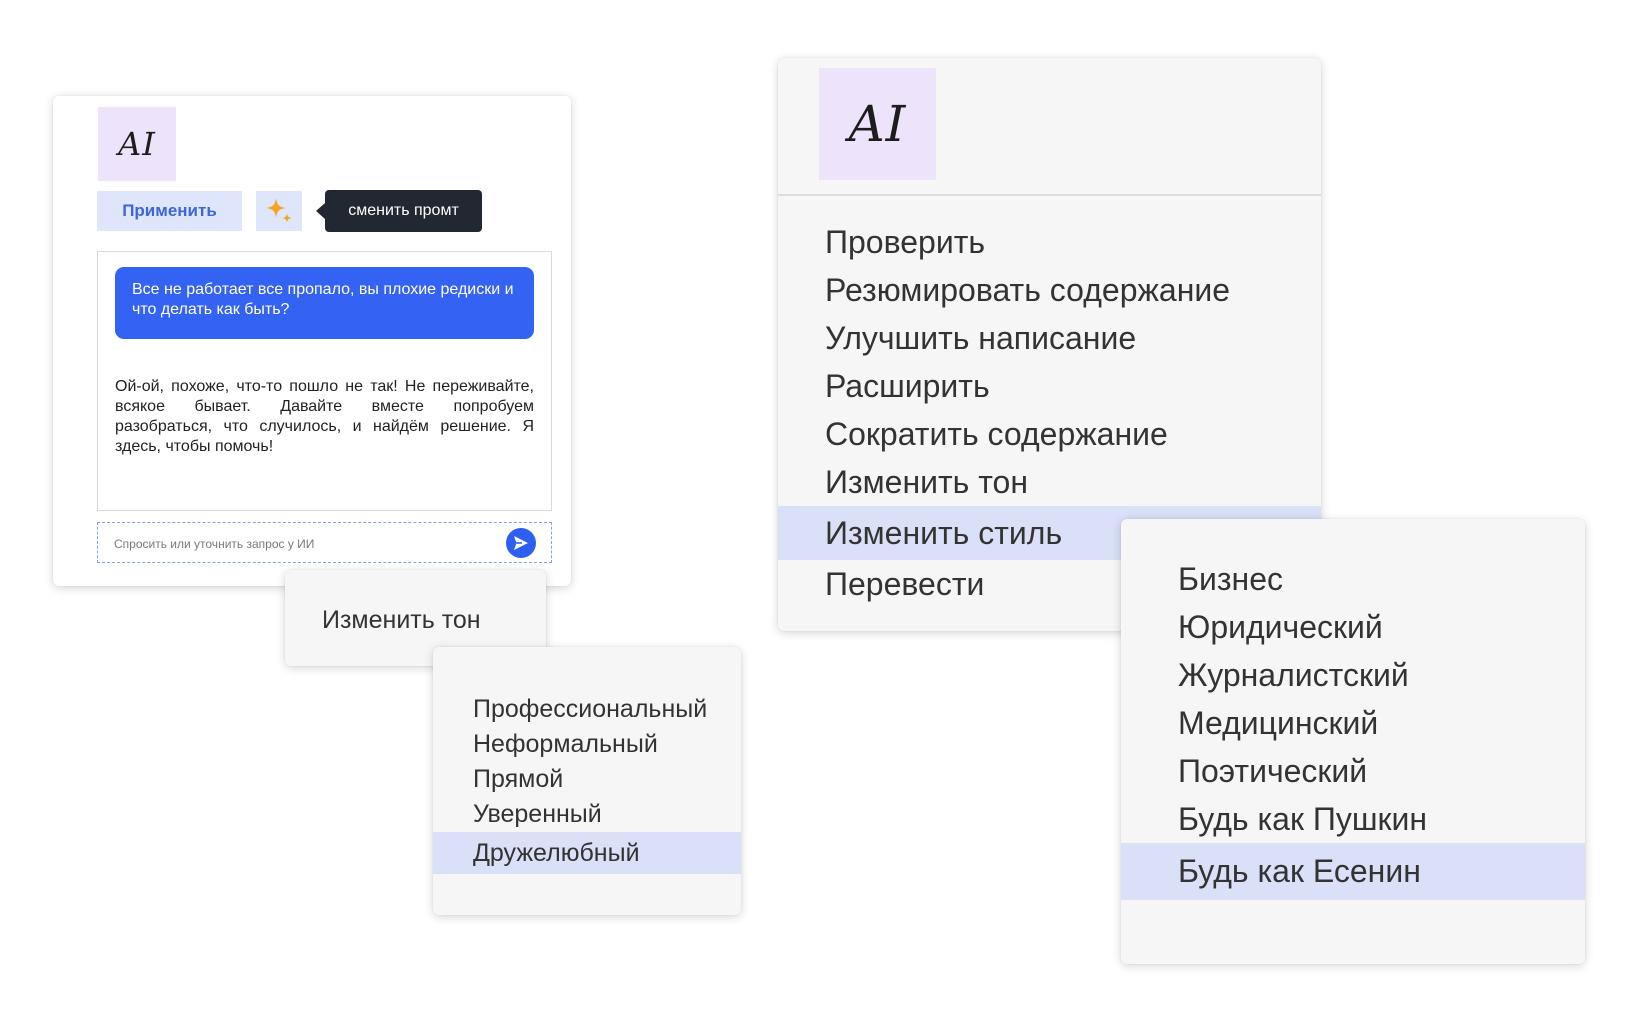  I want to click on send-button, so click(521, 543).